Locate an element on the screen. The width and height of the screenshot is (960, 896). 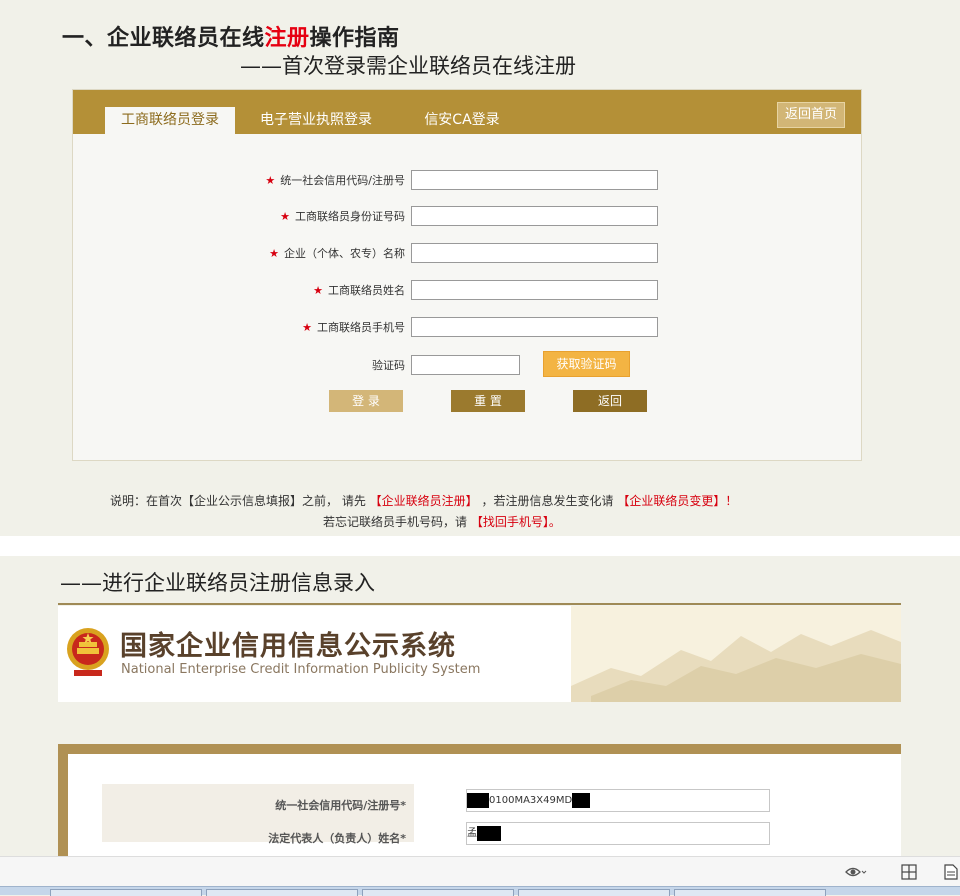
section-divider is located at coordinates (479, 604).